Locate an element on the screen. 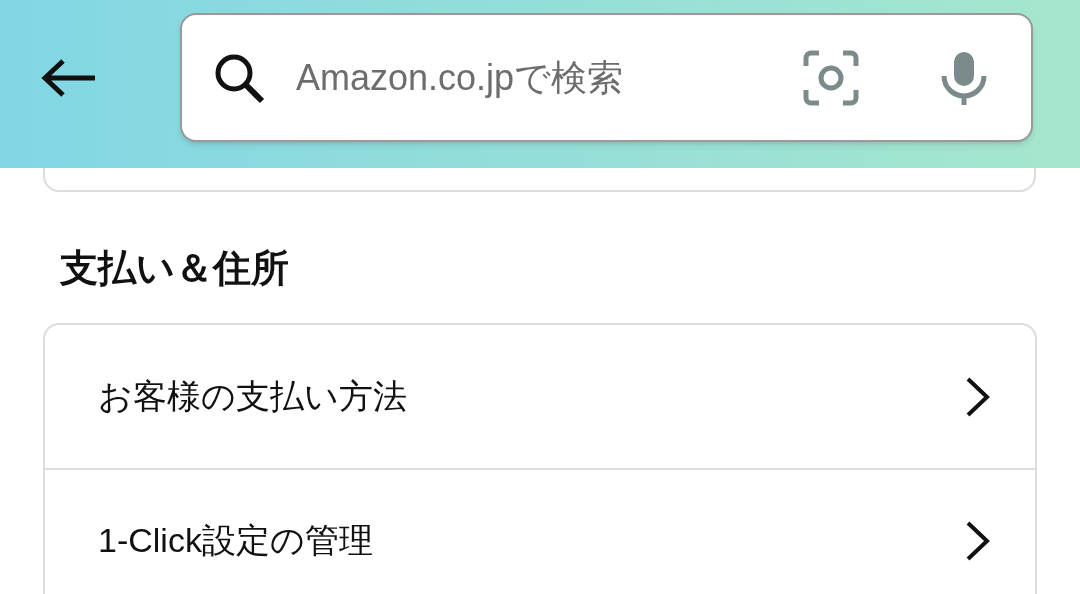 The height and width of the screenshot is (594, 1080). row-label: 1-Click設定の管理 is located at coordinates (235, 540).